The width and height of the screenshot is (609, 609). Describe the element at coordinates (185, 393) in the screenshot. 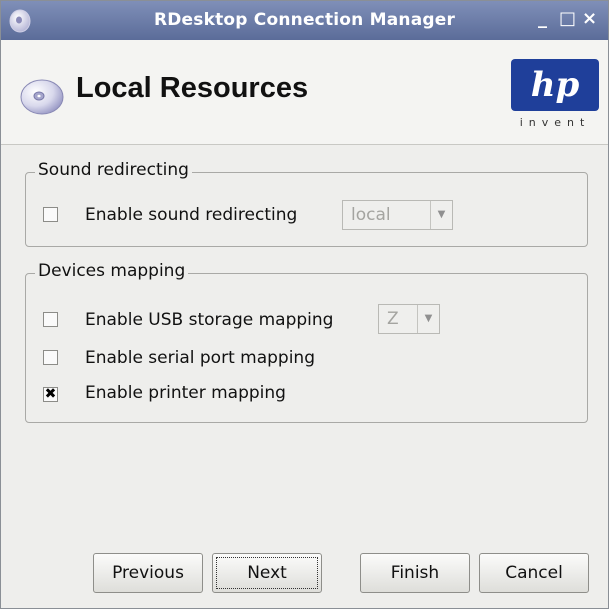

I see `enable-printer-label: Enable printer mapping` at that location.